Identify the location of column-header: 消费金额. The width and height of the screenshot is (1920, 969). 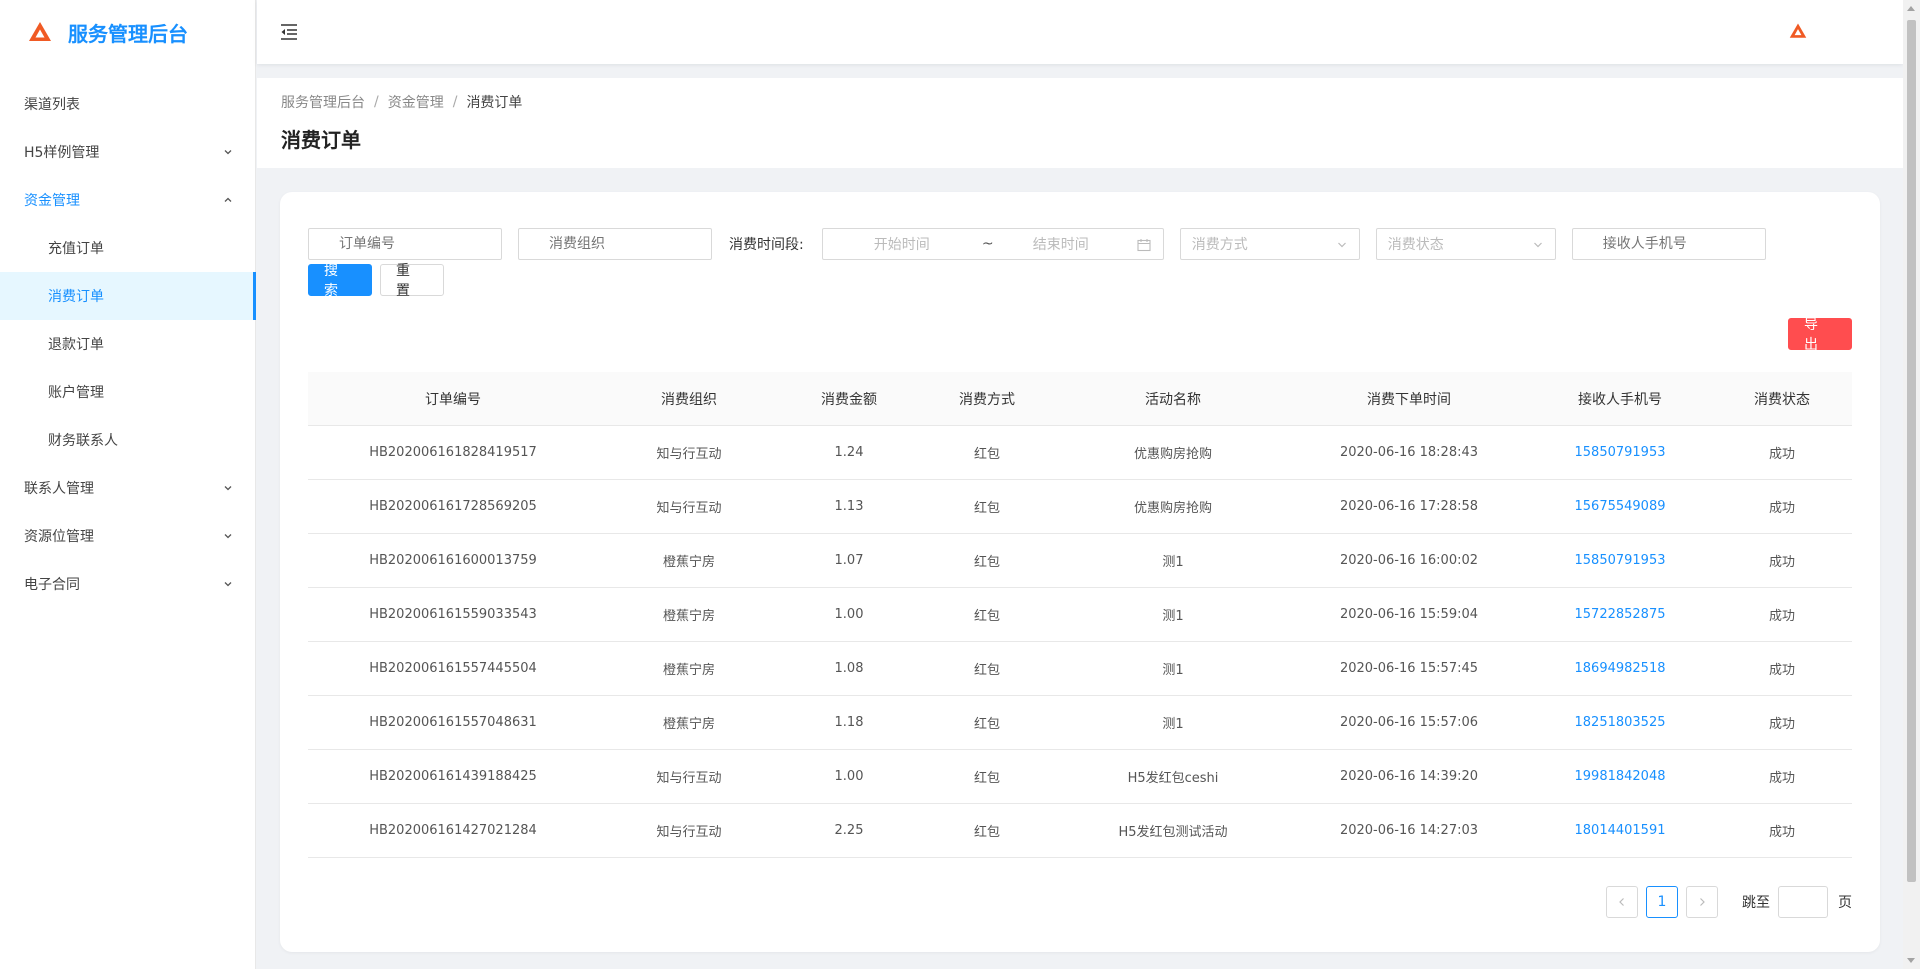
(849, 399).